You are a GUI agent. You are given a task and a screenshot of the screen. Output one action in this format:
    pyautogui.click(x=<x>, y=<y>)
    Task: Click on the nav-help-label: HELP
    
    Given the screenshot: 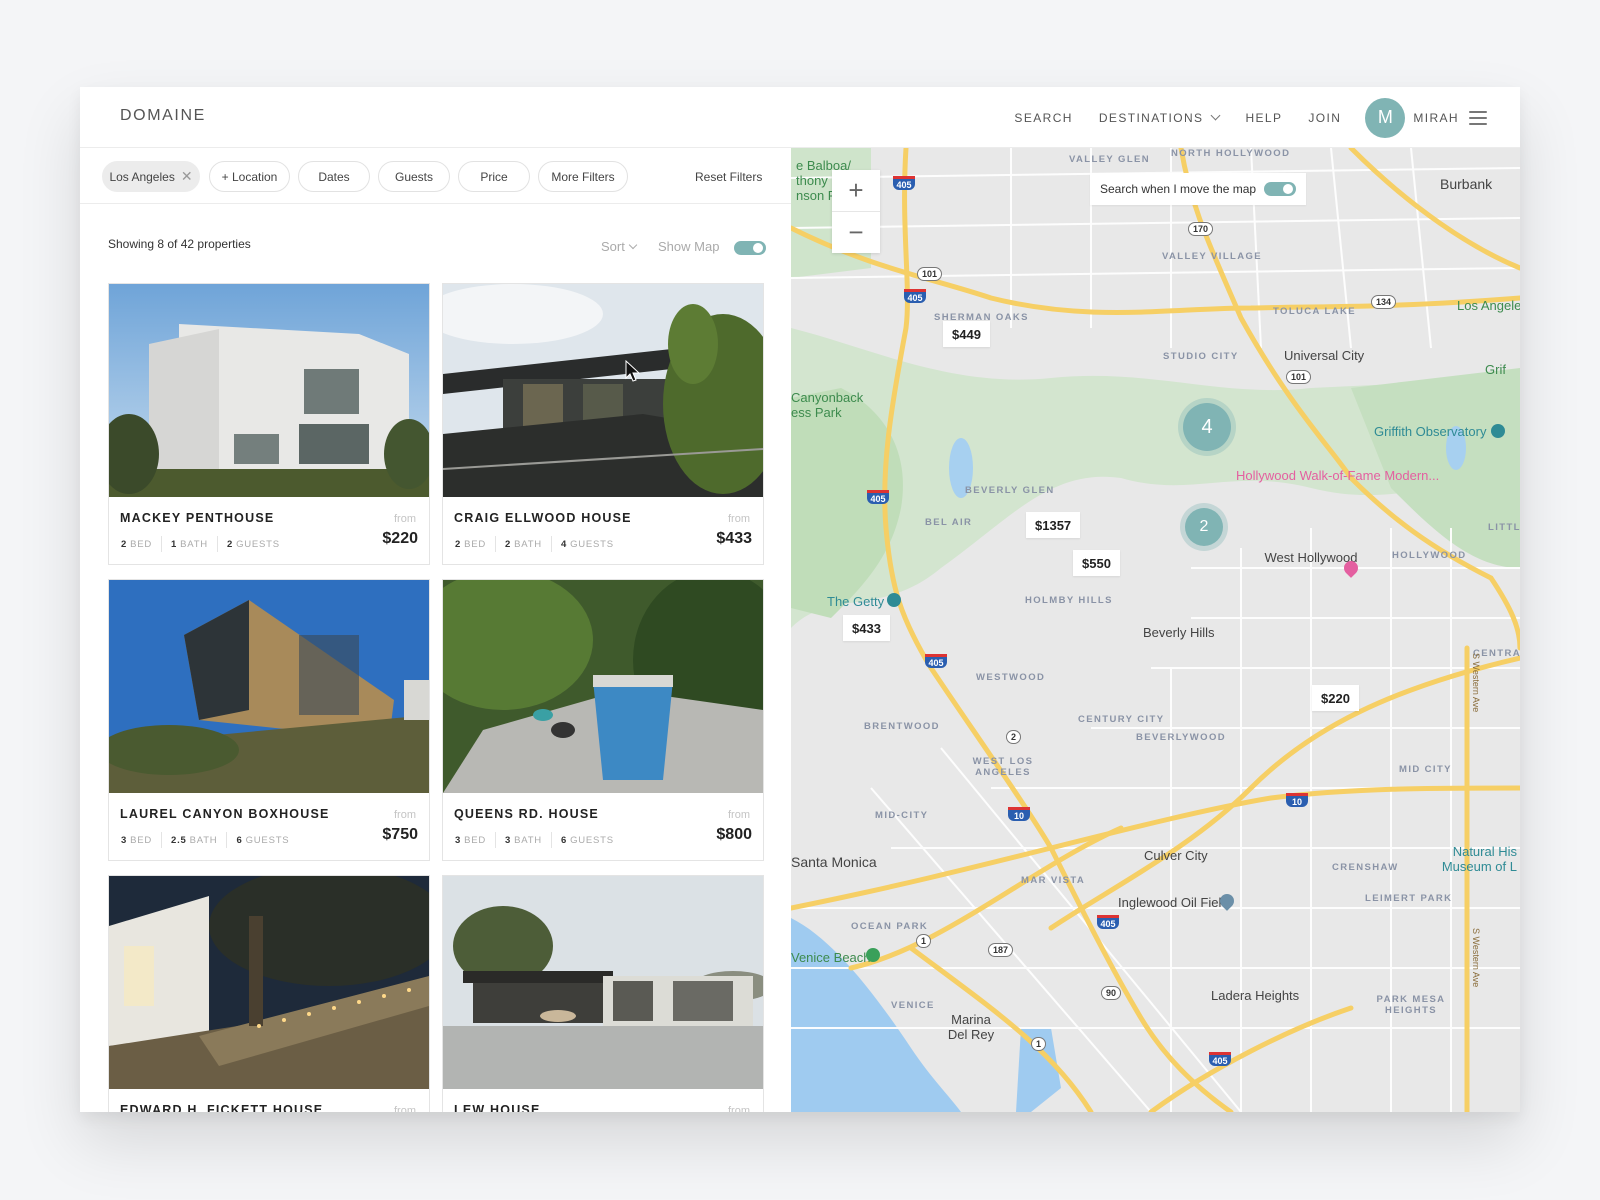 What is the action you would take?
    pyautogui.click(x=1264, y=117)
    